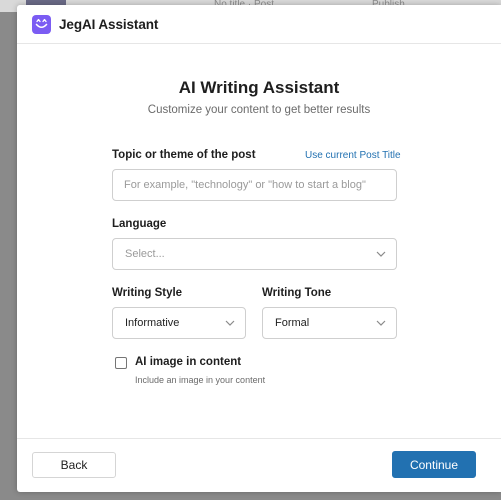  Describe the element at coordinates (434, 464) in the screenshot. I see `continue-button: Continue` at that location.